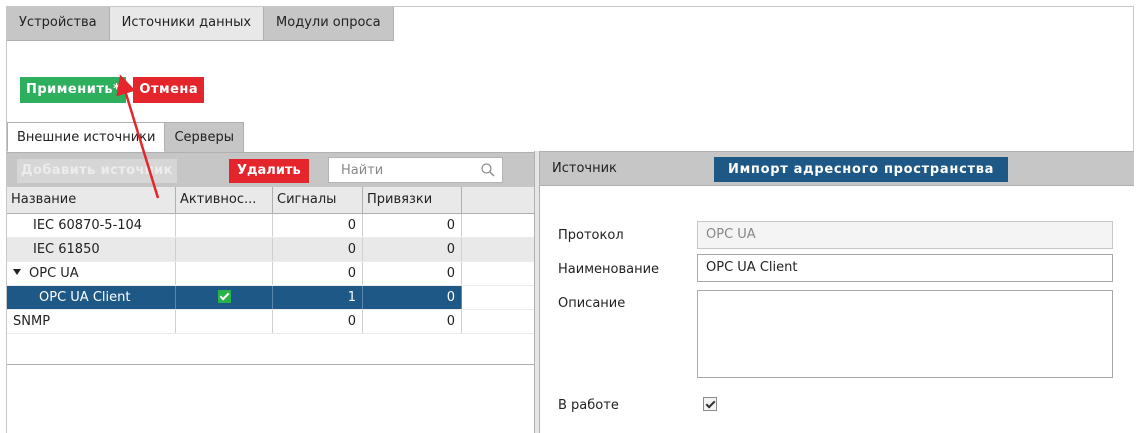  Describe the element at coordinates (91, 273) in the screenshot. I see `row-name-cell: OPC UA` at that location.